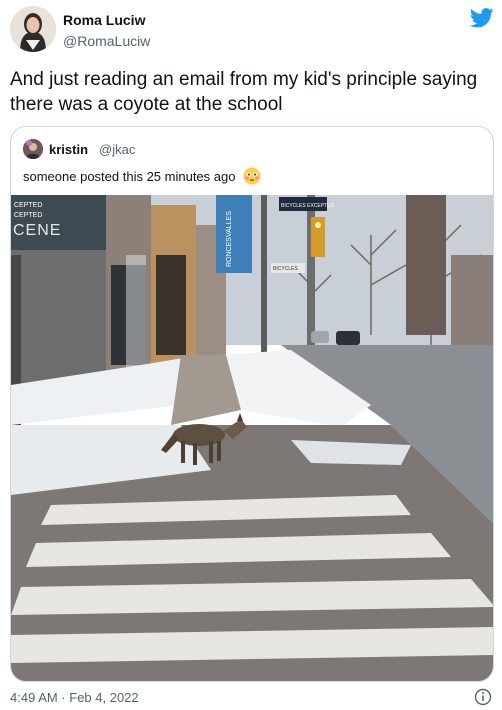 This screenshot has height=710, width=502. What do you see at coordinates (68, 149) in the screenshot?
I see `quoted-author-name: kristin` at bounding box center [68, 149].